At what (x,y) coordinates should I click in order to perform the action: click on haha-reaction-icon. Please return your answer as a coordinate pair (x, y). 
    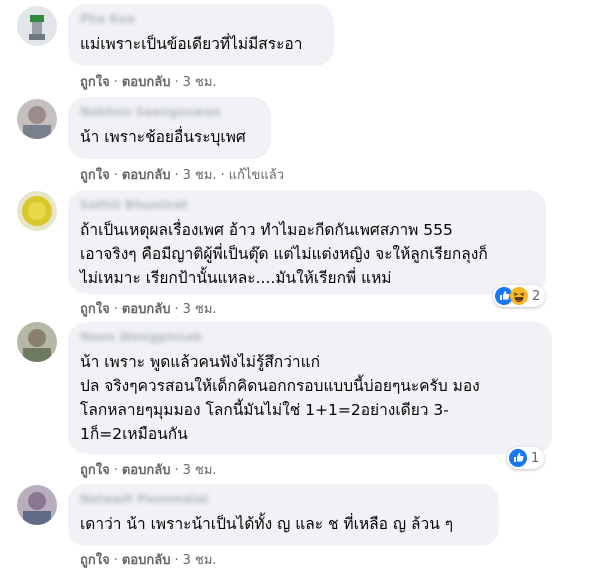
    Looking at the image, I should click on (519, 296).